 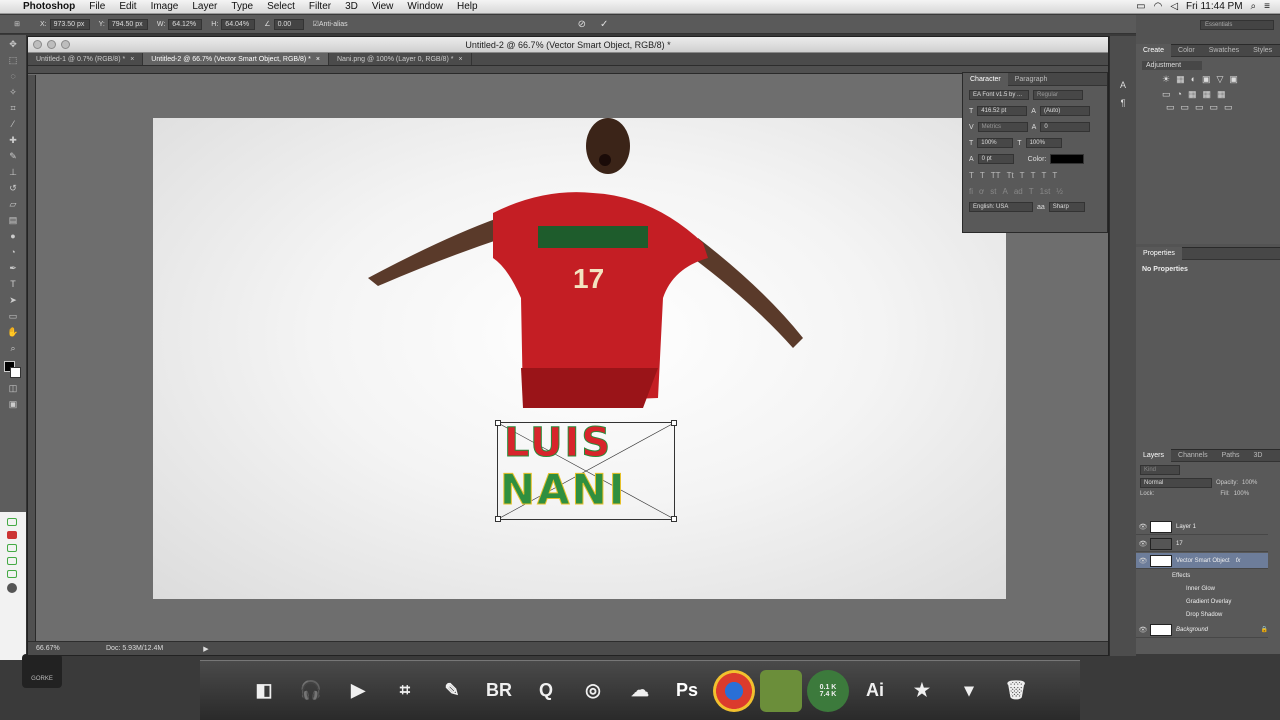 I want to click on dodge-tool-icon: ◔, so click(x=13, y=252).